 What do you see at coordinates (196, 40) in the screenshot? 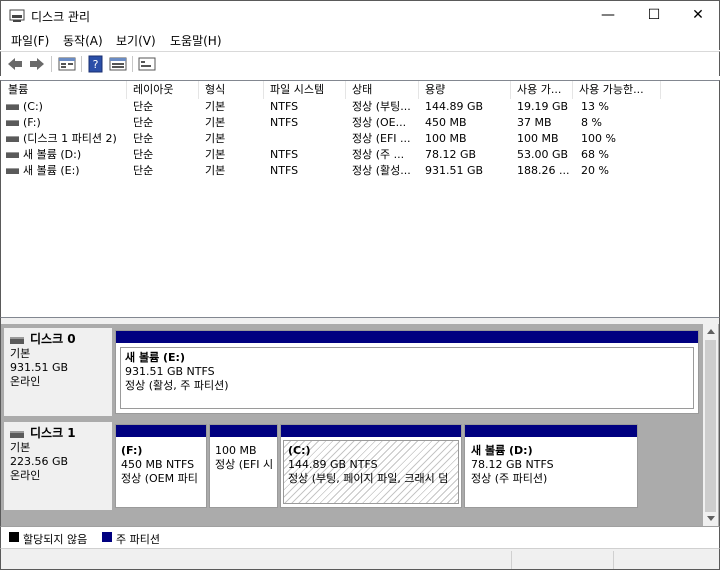
I see `menu-help: 도움말(H)` at bounding box center [196, 40].